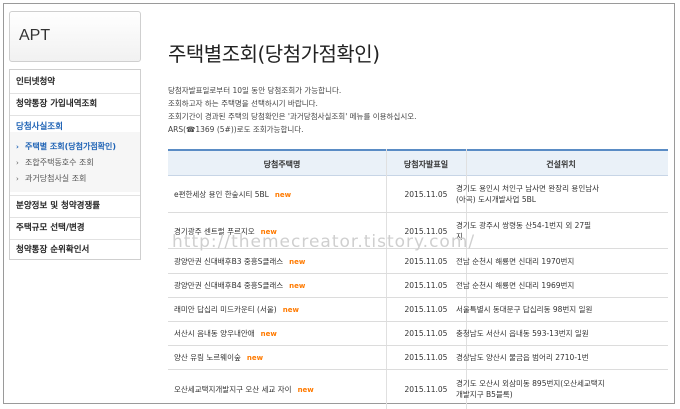  What do you see at coordinates (561, 164) in the screenshot?
I see `column-header-location: 건설위치` at bounding box center [561, 164].